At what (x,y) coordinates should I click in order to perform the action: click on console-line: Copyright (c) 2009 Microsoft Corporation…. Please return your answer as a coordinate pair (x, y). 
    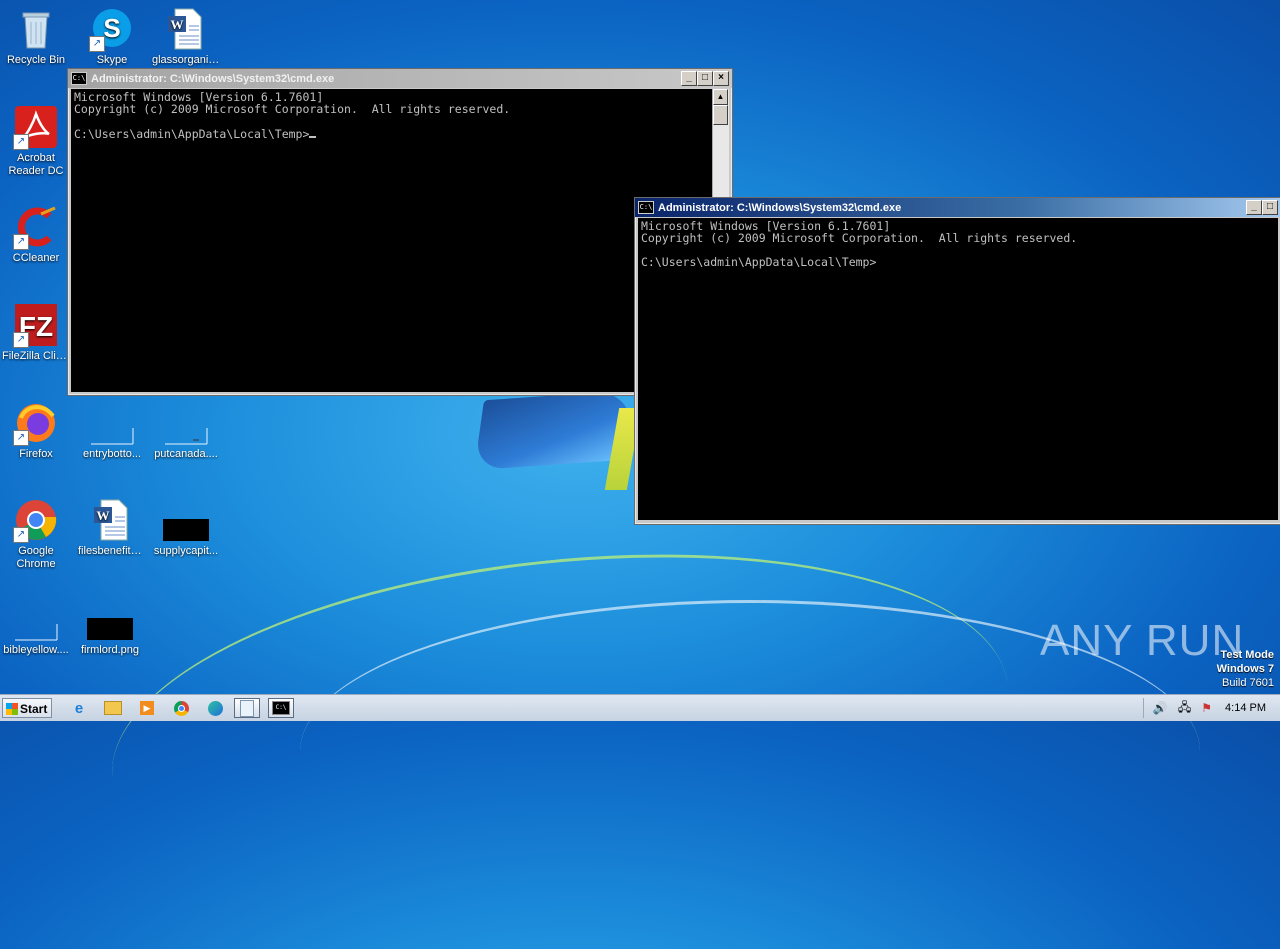
    Looking at the image, I should click on (292, 109).